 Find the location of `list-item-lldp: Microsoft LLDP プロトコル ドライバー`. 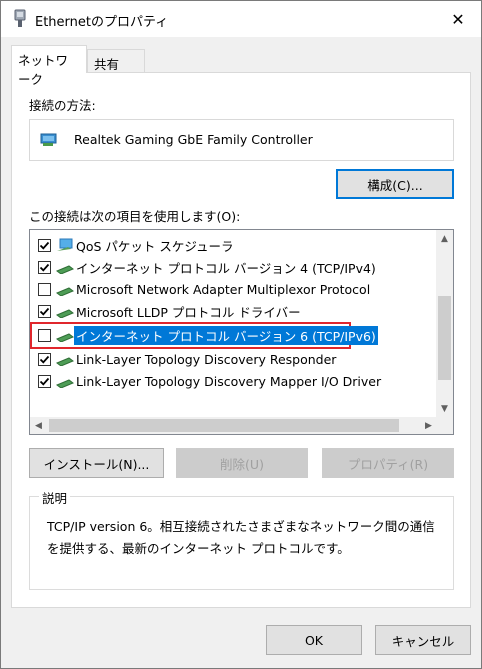

list-item-lldp: Microsoft LLDP プロトコル ドライバー is located at coordinates (232, 311).